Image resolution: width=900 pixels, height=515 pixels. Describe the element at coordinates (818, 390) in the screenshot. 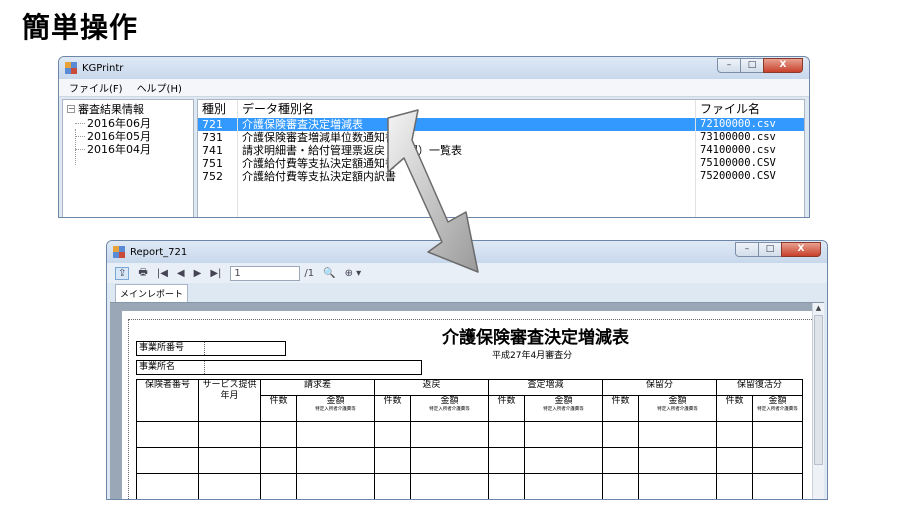

I see `scroll-thumb` at that location.